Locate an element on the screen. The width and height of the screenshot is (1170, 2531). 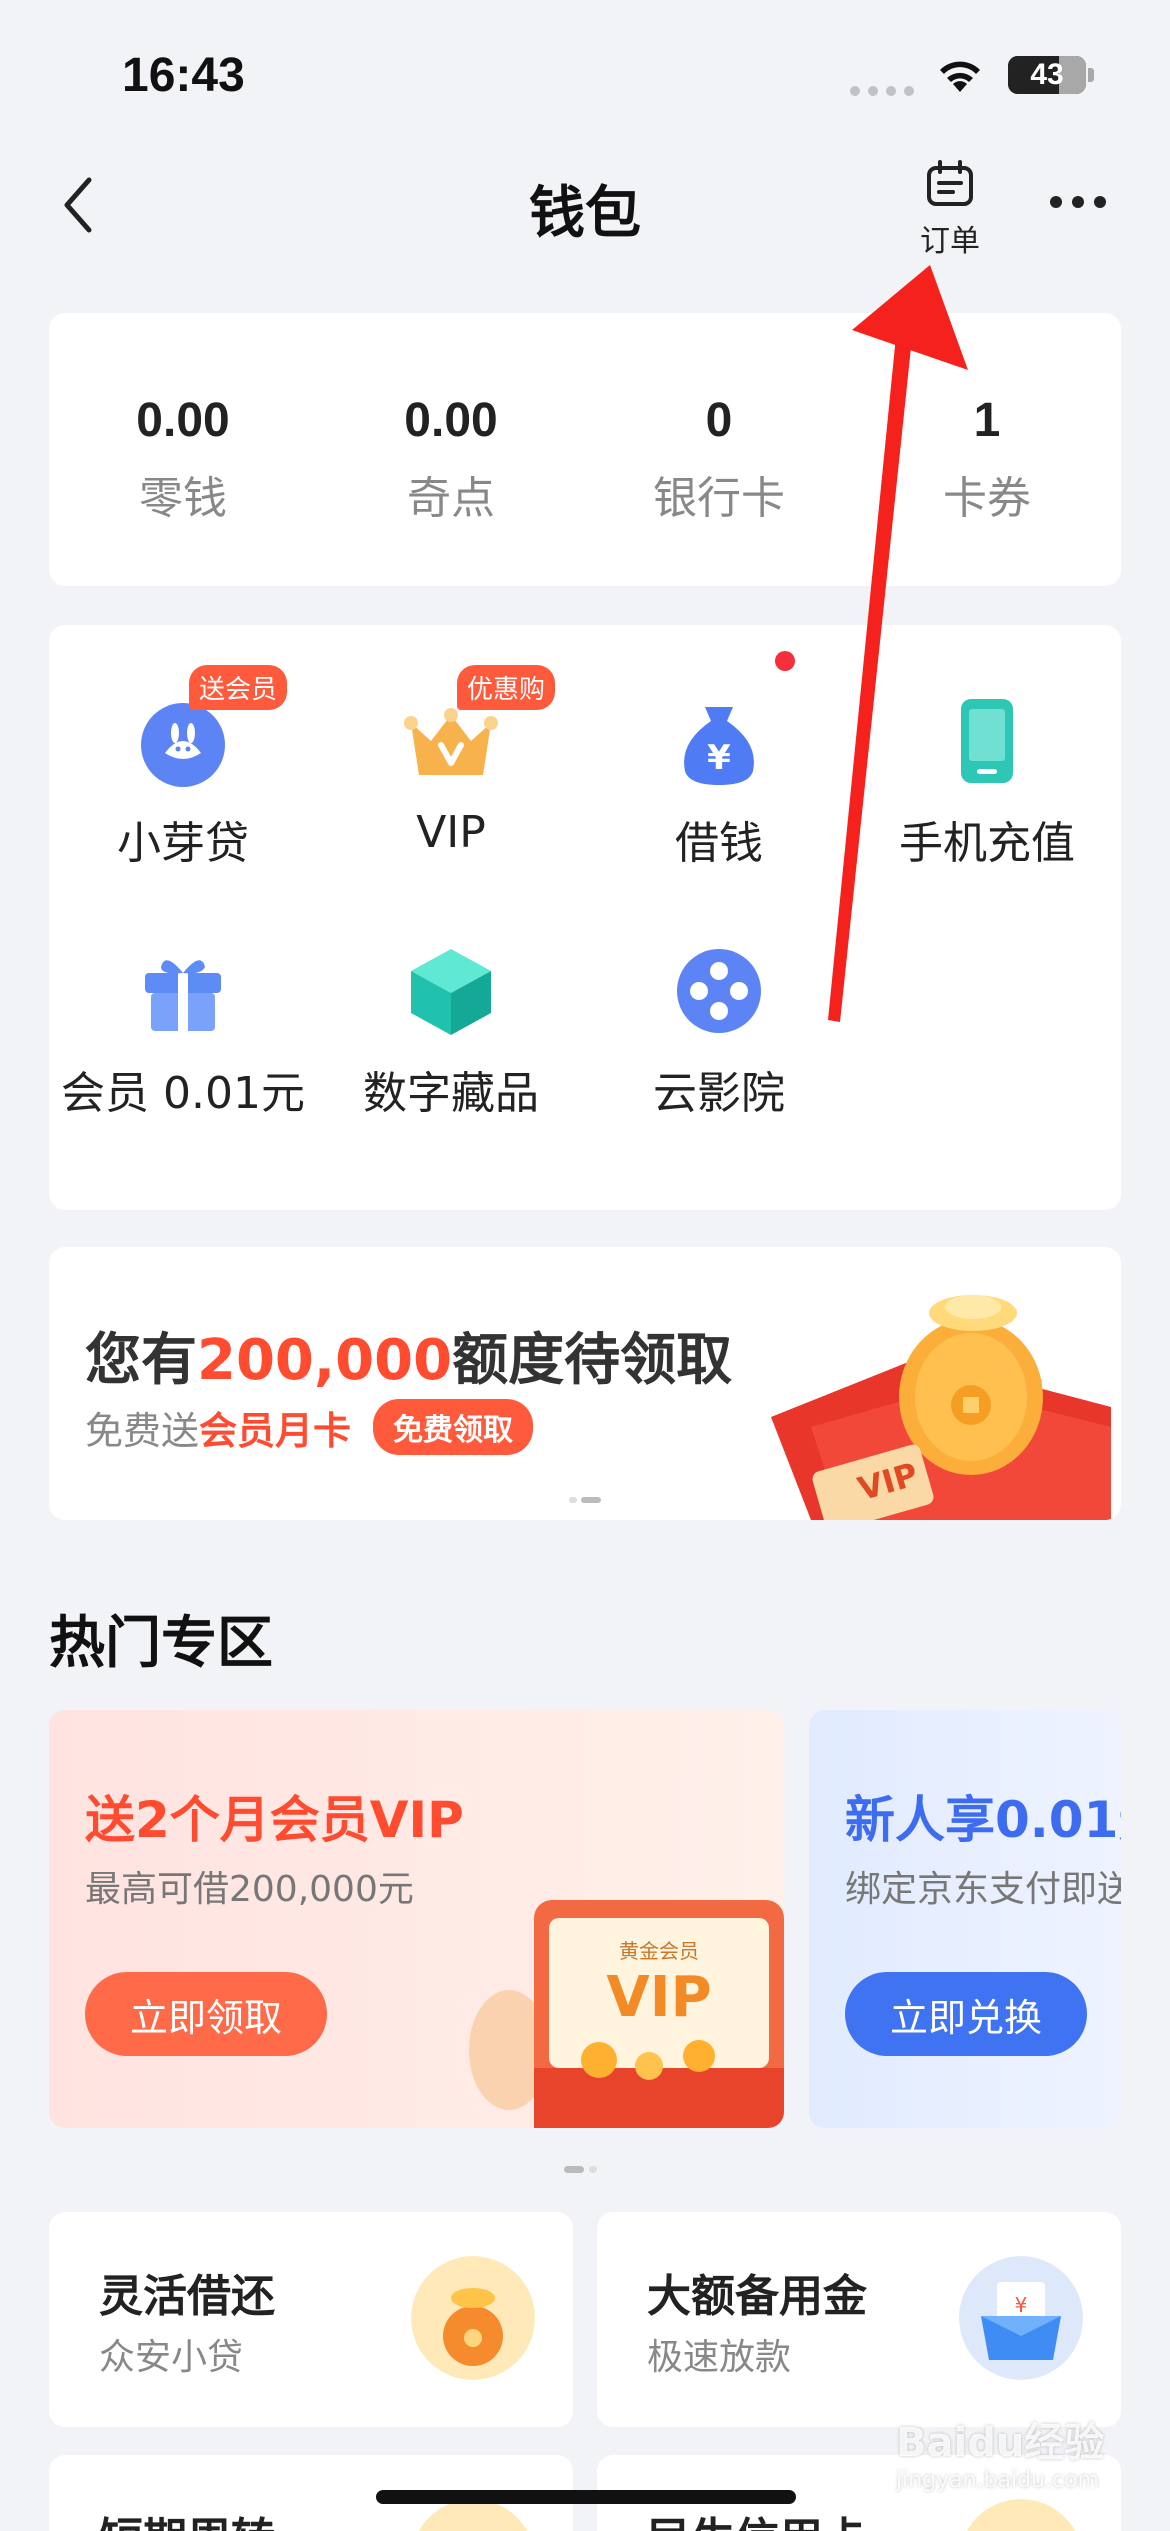
balance-item-change: 0.00 零钱 is located at coordinates (183, 449).